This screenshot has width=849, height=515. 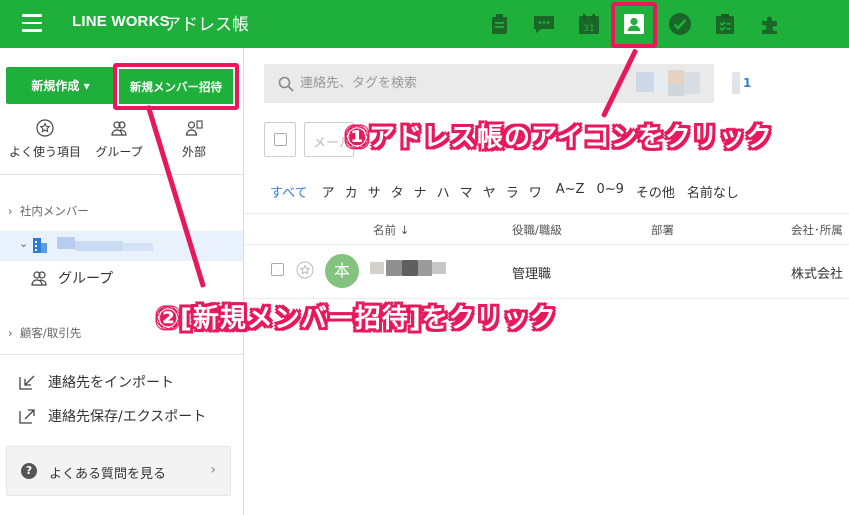 What do you see at coordinates (27, 382) in the screenshot?
I see `import-icon` at bounding box center [27, 382].